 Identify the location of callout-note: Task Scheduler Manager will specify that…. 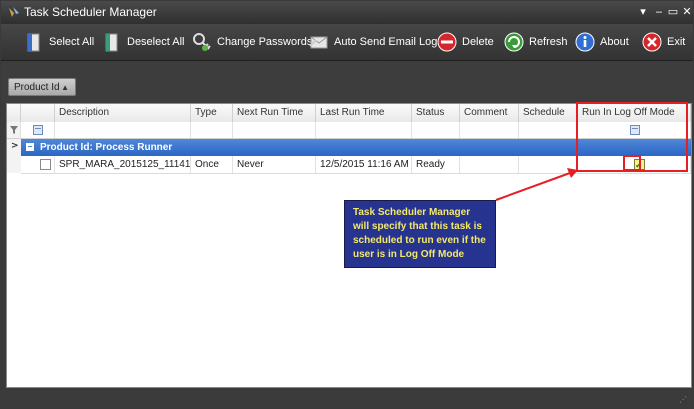
(420, 234).